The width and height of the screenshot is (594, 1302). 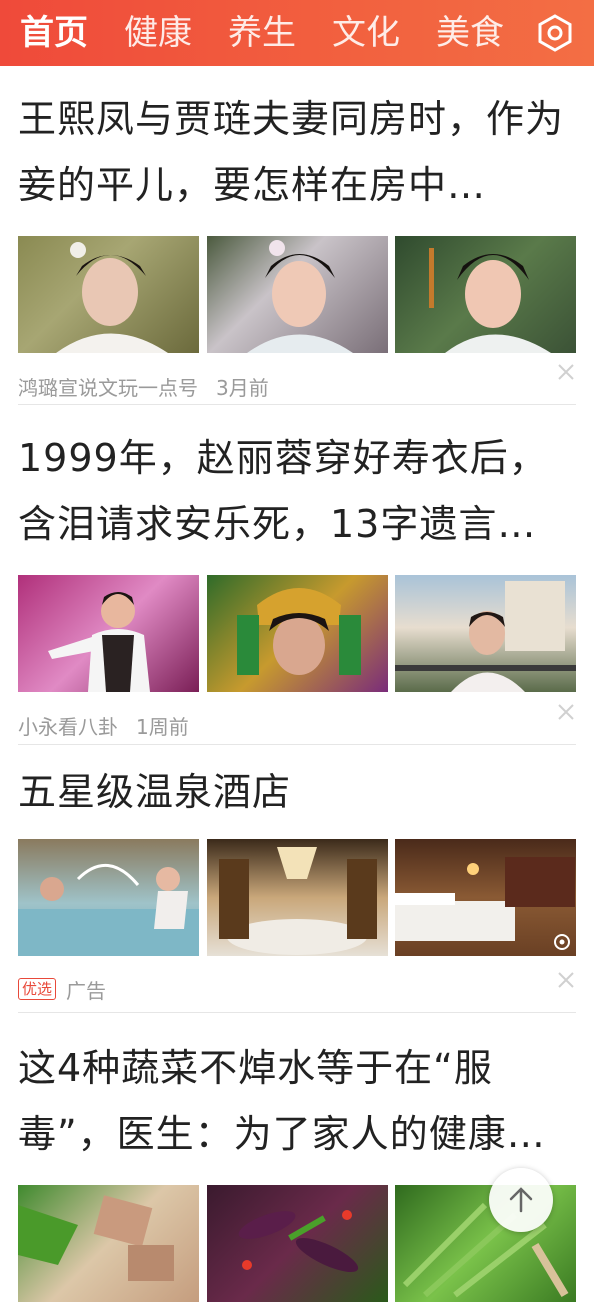 I want to click on article-title: 五星级温泉酒店, so click(x=297, y=785).